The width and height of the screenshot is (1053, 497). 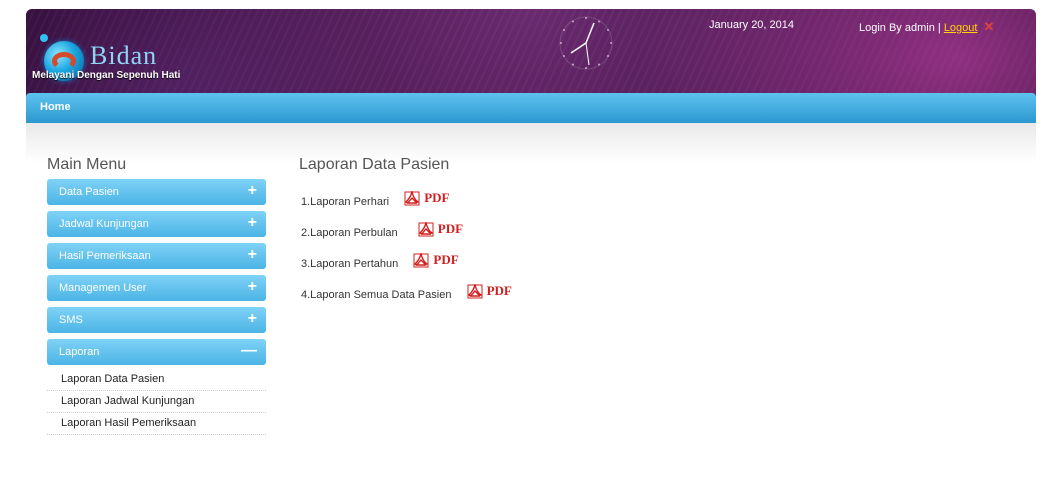 What do you see at coordinates (87, 164) in the screenshot?
I see `sidebar-title: Main Menu` at bounding box center [87, 164].